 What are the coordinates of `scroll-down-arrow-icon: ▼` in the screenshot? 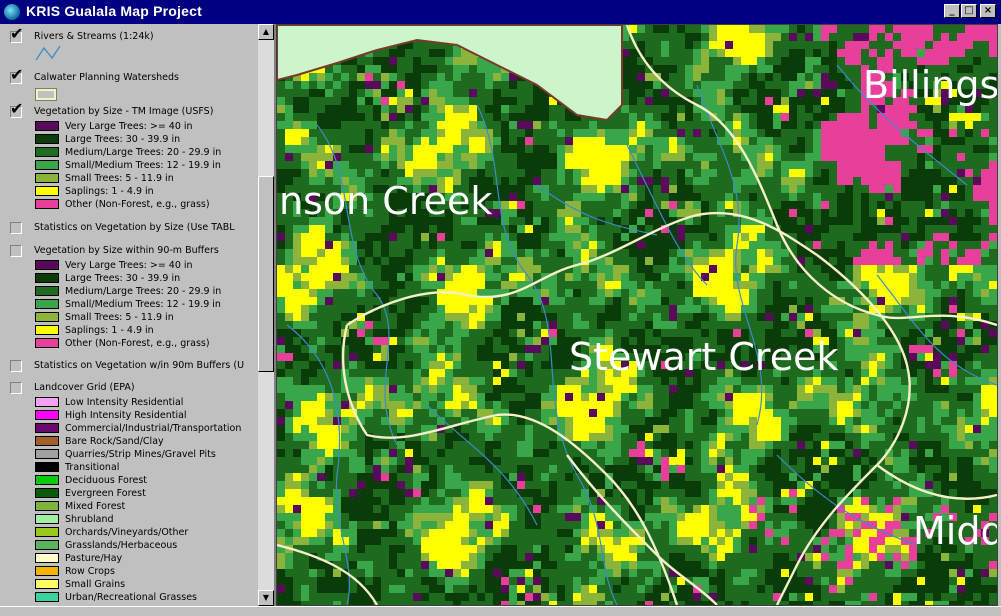 It's located at (266, 598).